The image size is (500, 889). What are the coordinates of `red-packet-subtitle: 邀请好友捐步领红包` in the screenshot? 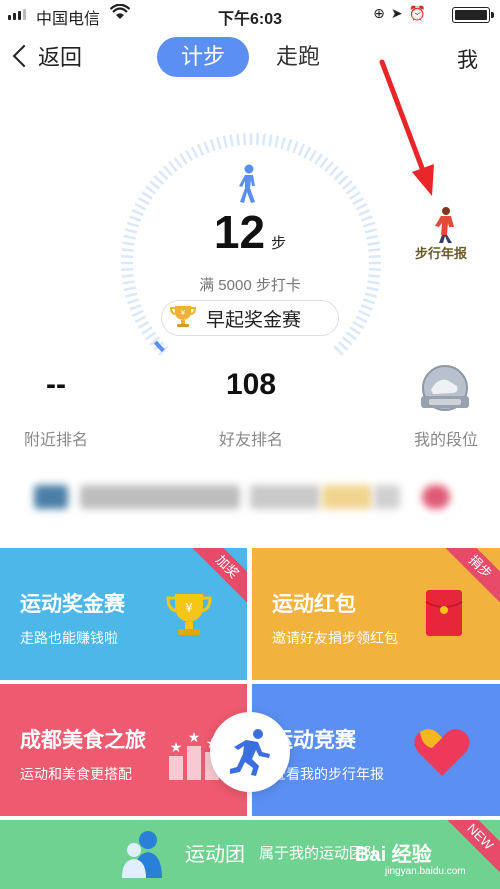 It's located at (335, 638).